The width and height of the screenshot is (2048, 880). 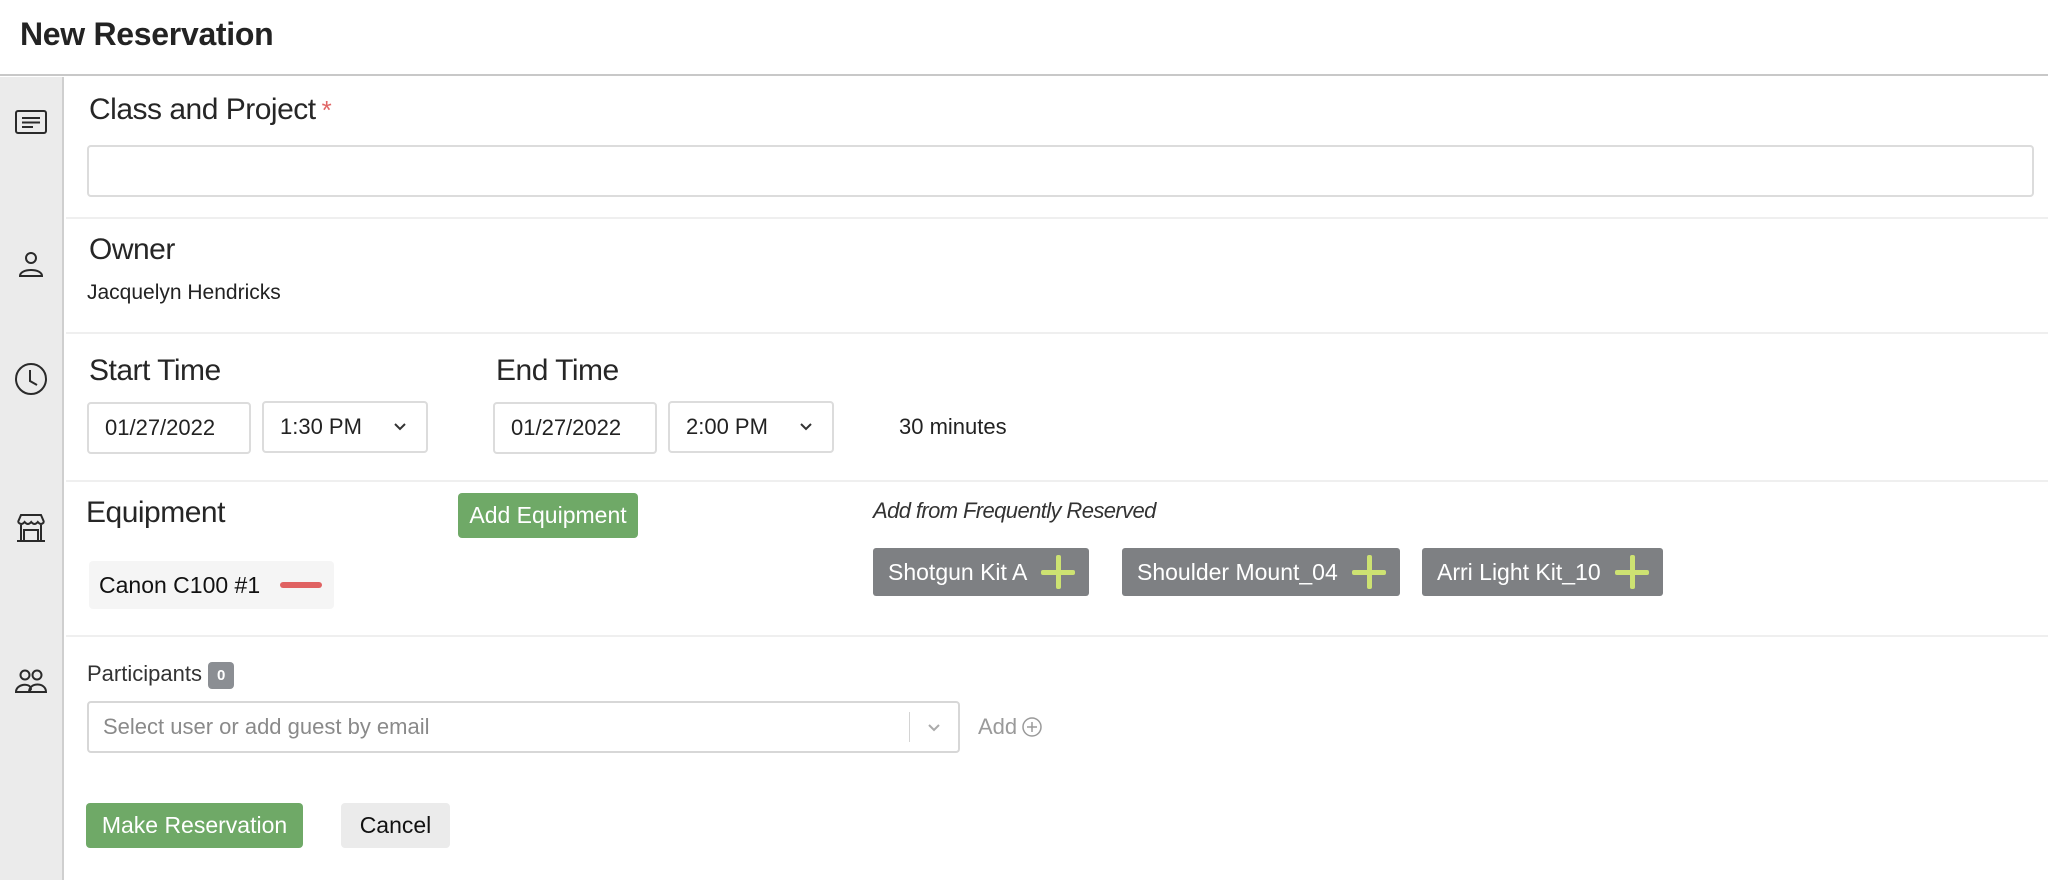 I want to click on participants-select: Select user or add guest by email, so click(x=523, y=727).